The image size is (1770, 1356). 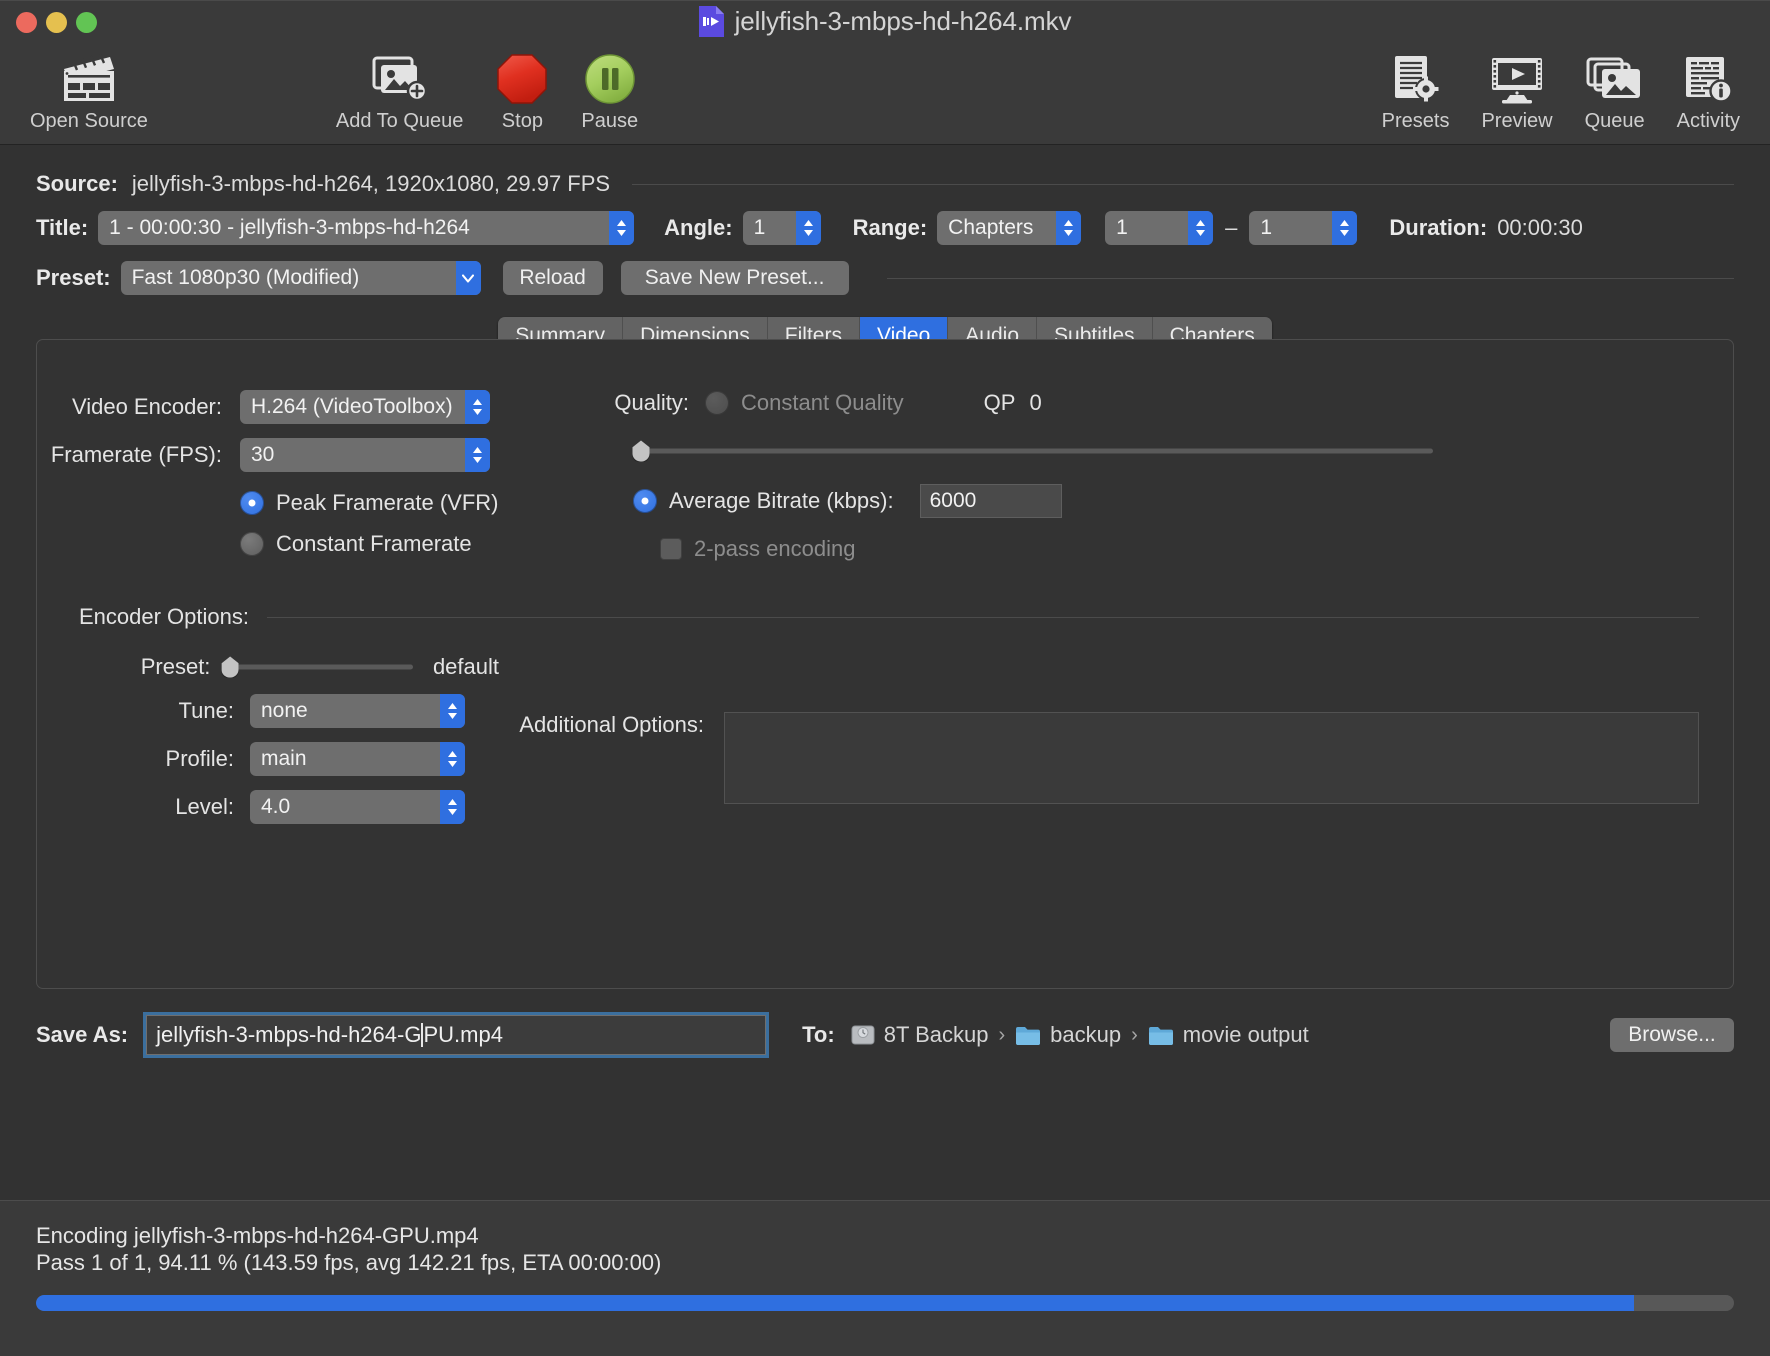 What do you see at coordinates (610, 79) in the screenshot?
I see `pause-circle-icon` at bounding box center [610, 79].